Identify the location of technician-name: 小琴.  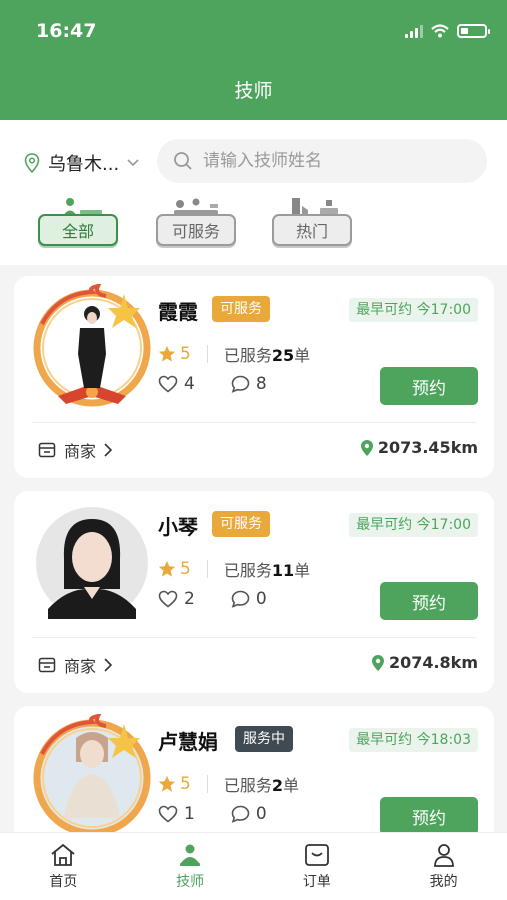
(178, 527).